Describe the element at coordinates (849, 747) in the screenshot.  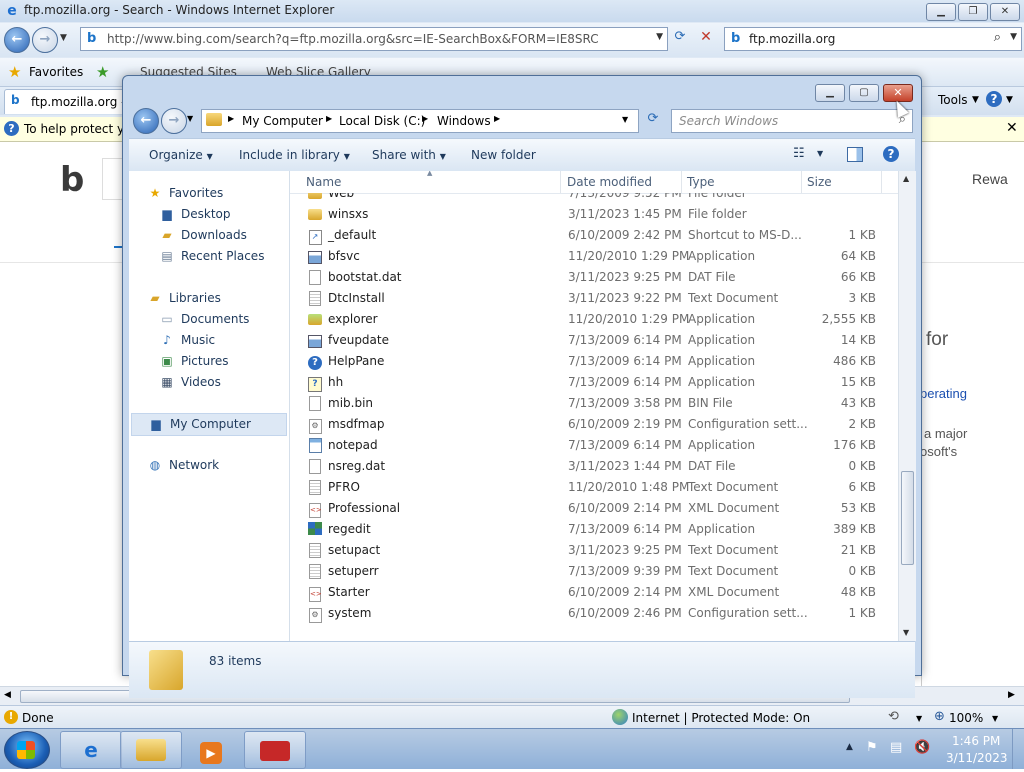
I see `show-hidden-icons-button: ▲` at that location.